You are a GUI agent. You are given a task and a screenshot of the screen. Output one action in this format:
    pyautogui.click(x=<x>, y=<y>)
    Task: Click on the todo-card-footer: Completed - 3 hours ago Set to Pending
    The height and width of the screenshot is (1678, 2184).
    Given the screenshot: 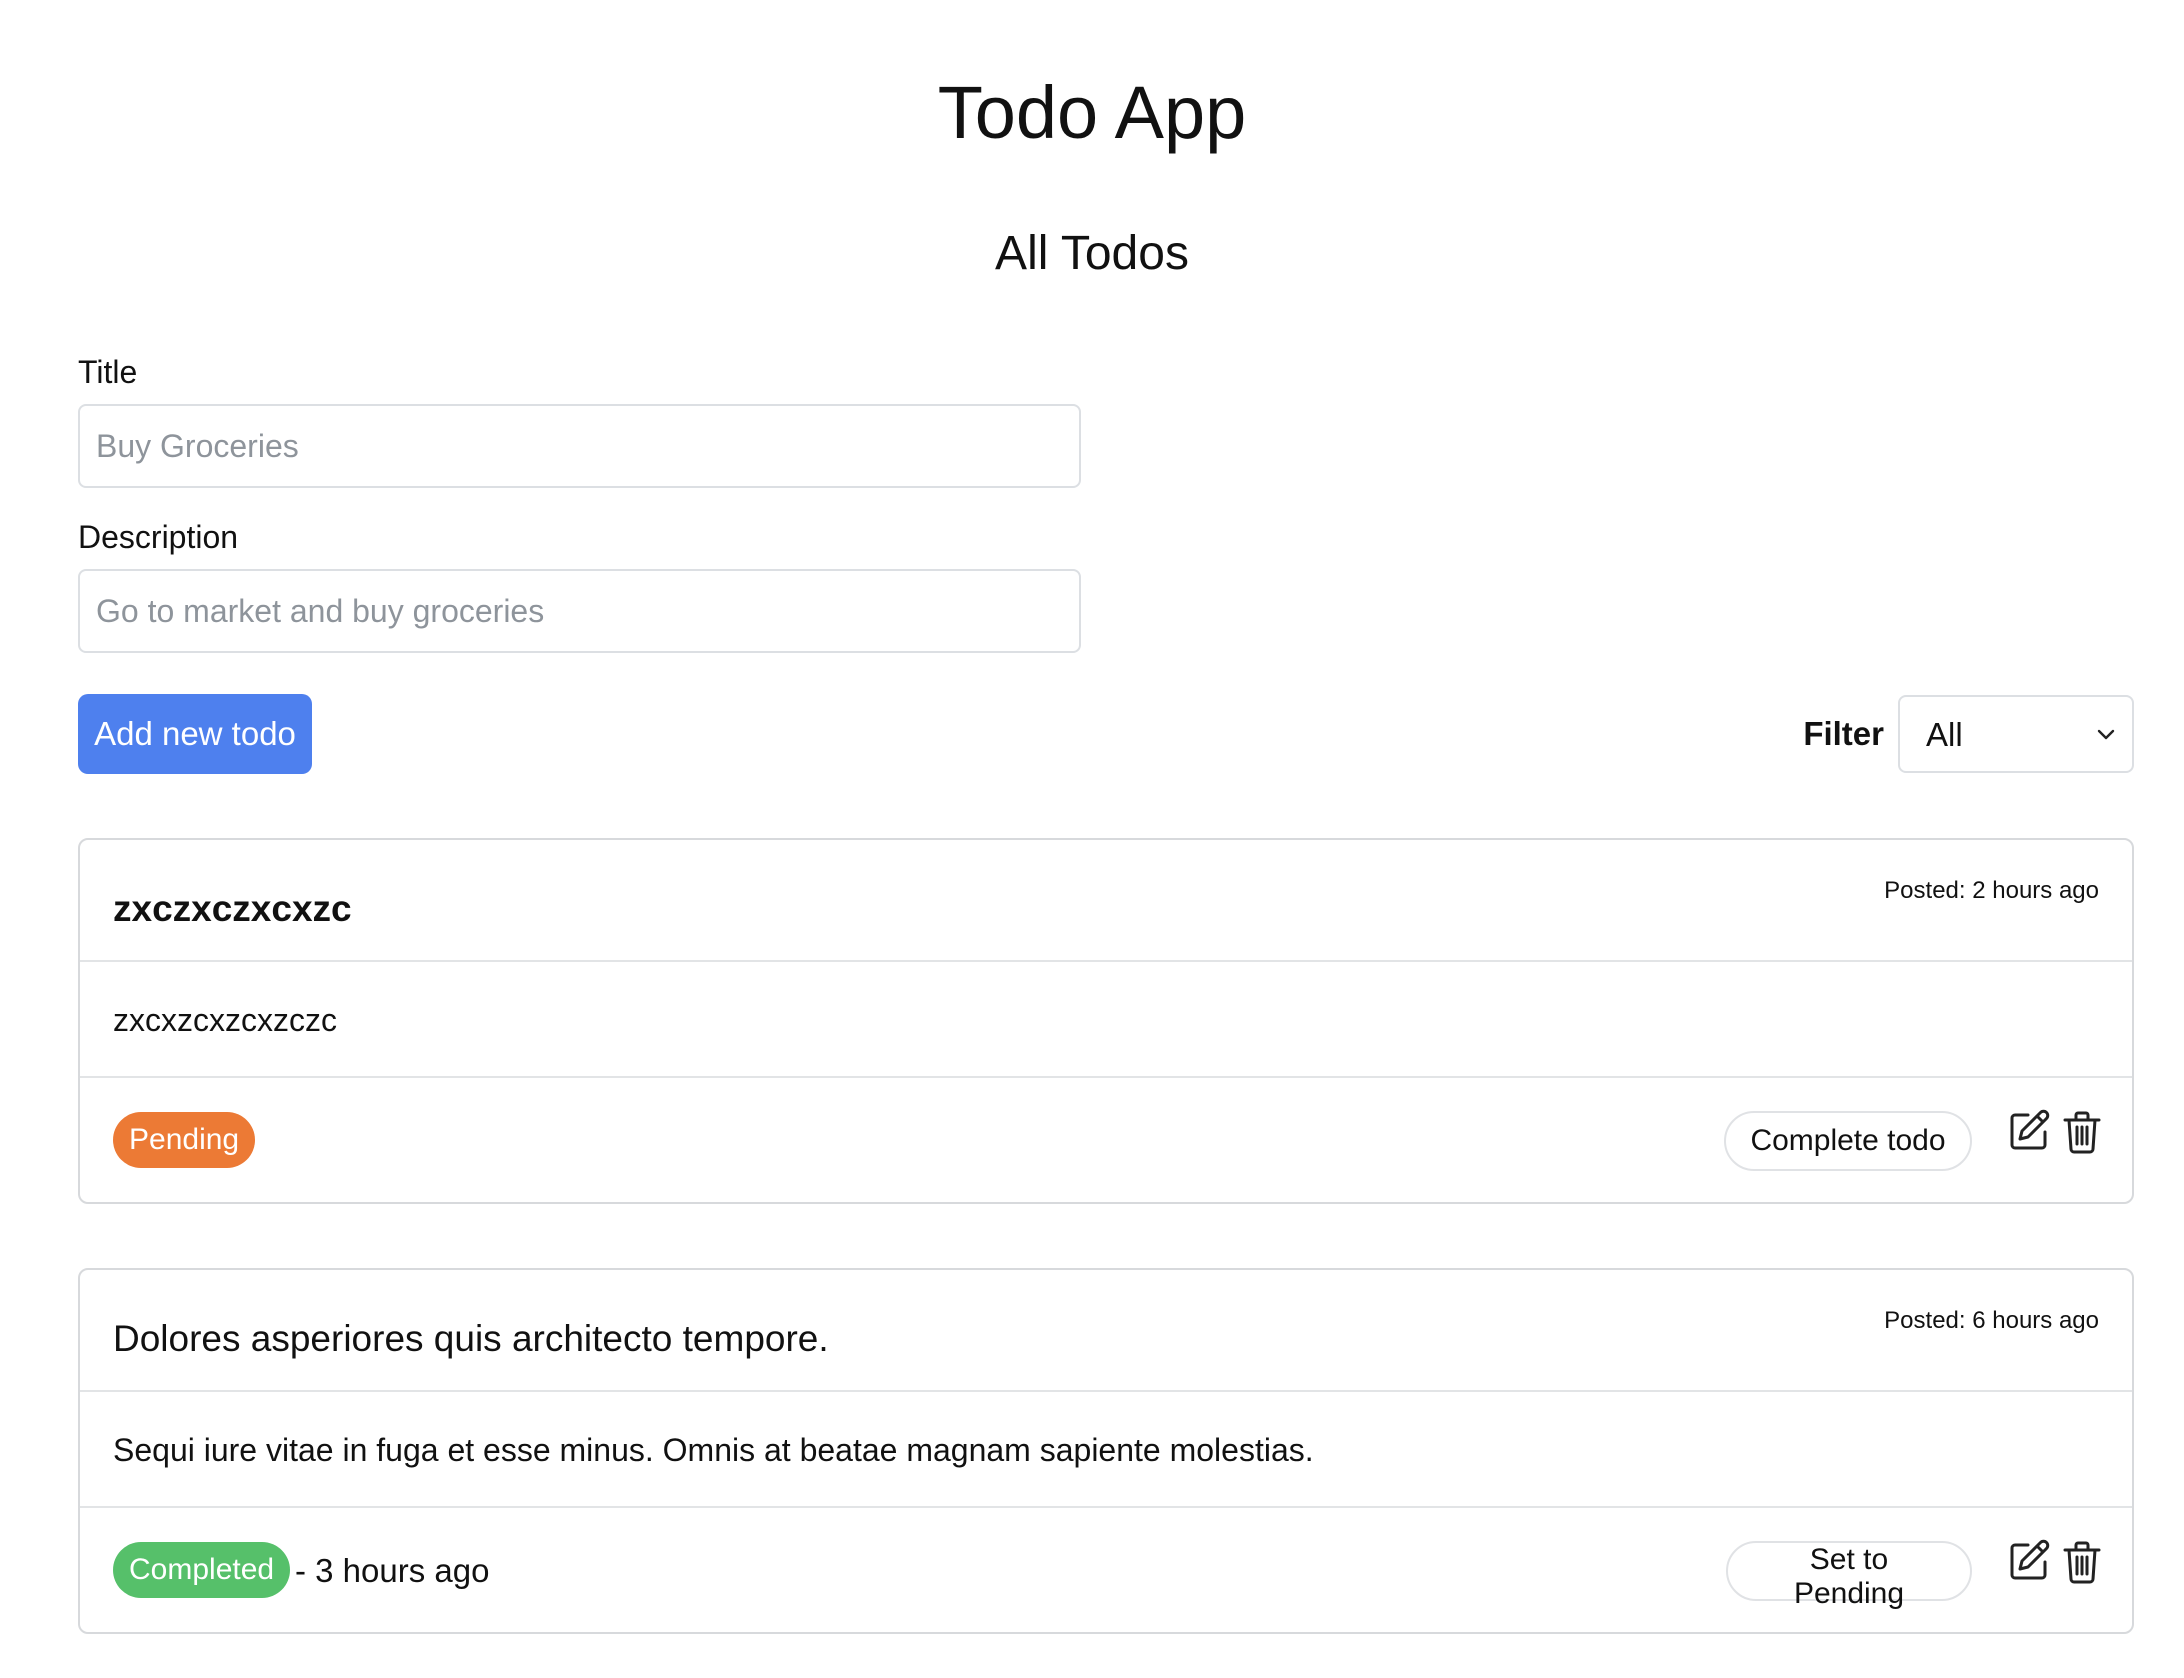 What is the action you would take?
    pyautogui.click(x=1106, y=1571)
    